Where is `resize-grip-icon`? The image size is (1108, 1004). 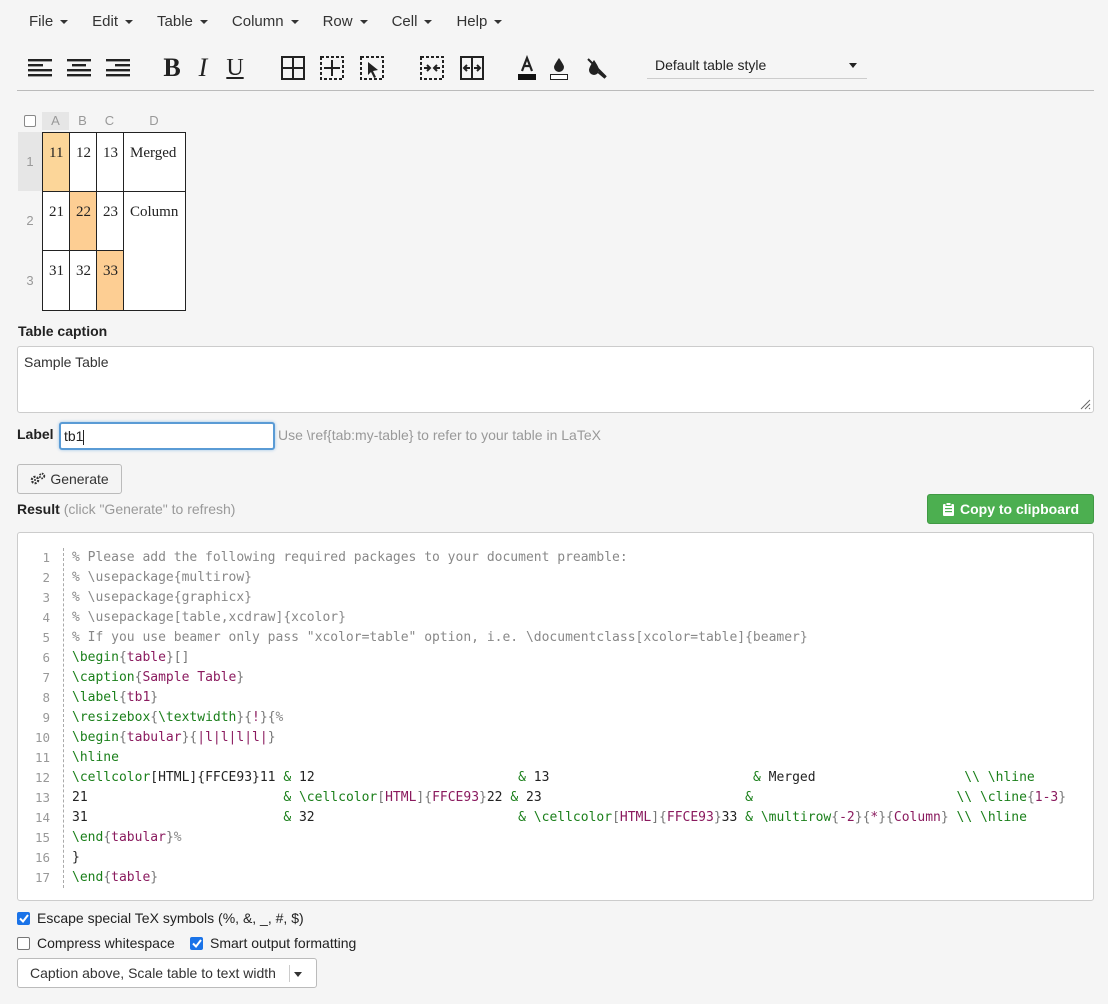
resize-grip-icon is located at coordinates (1085, 404).